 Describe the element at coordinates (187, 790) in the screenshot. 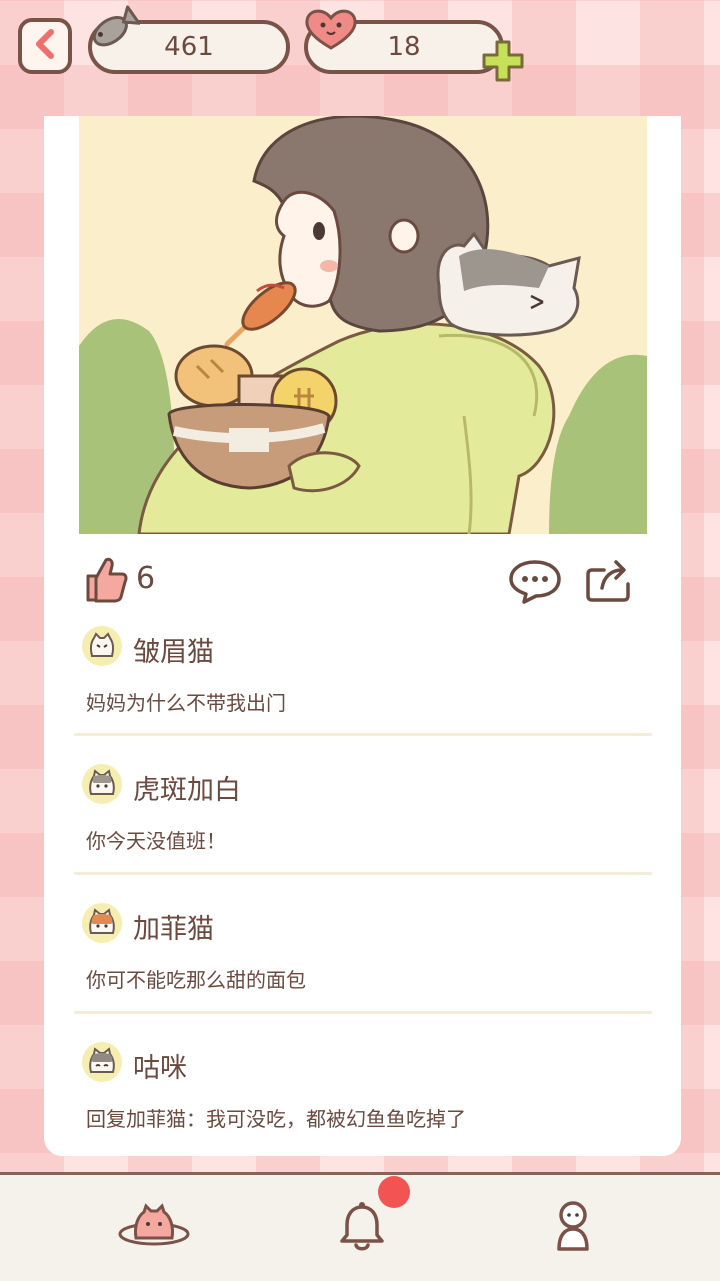

I see `comment-author: 虎斑加白` at that location.